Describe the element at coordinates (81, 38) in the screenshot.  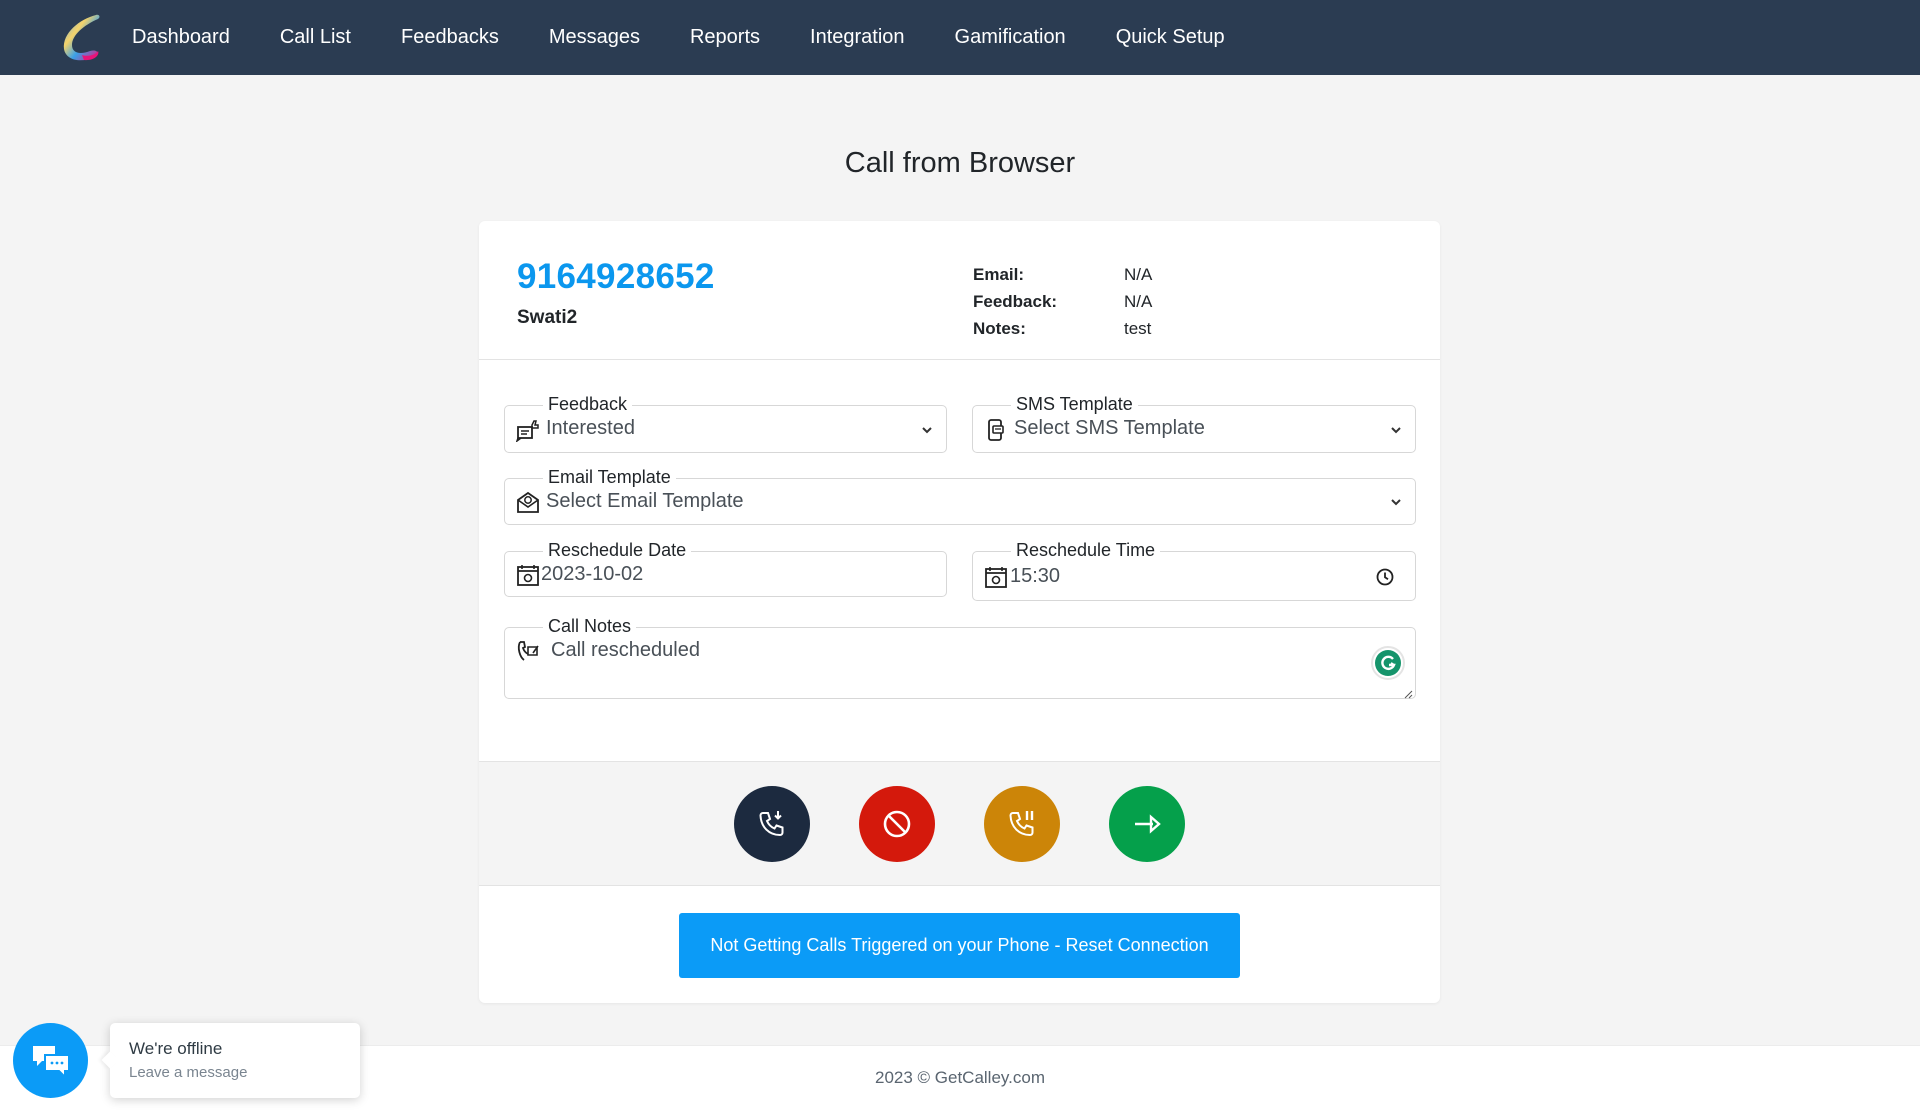
I see `calley-logo` at that location.